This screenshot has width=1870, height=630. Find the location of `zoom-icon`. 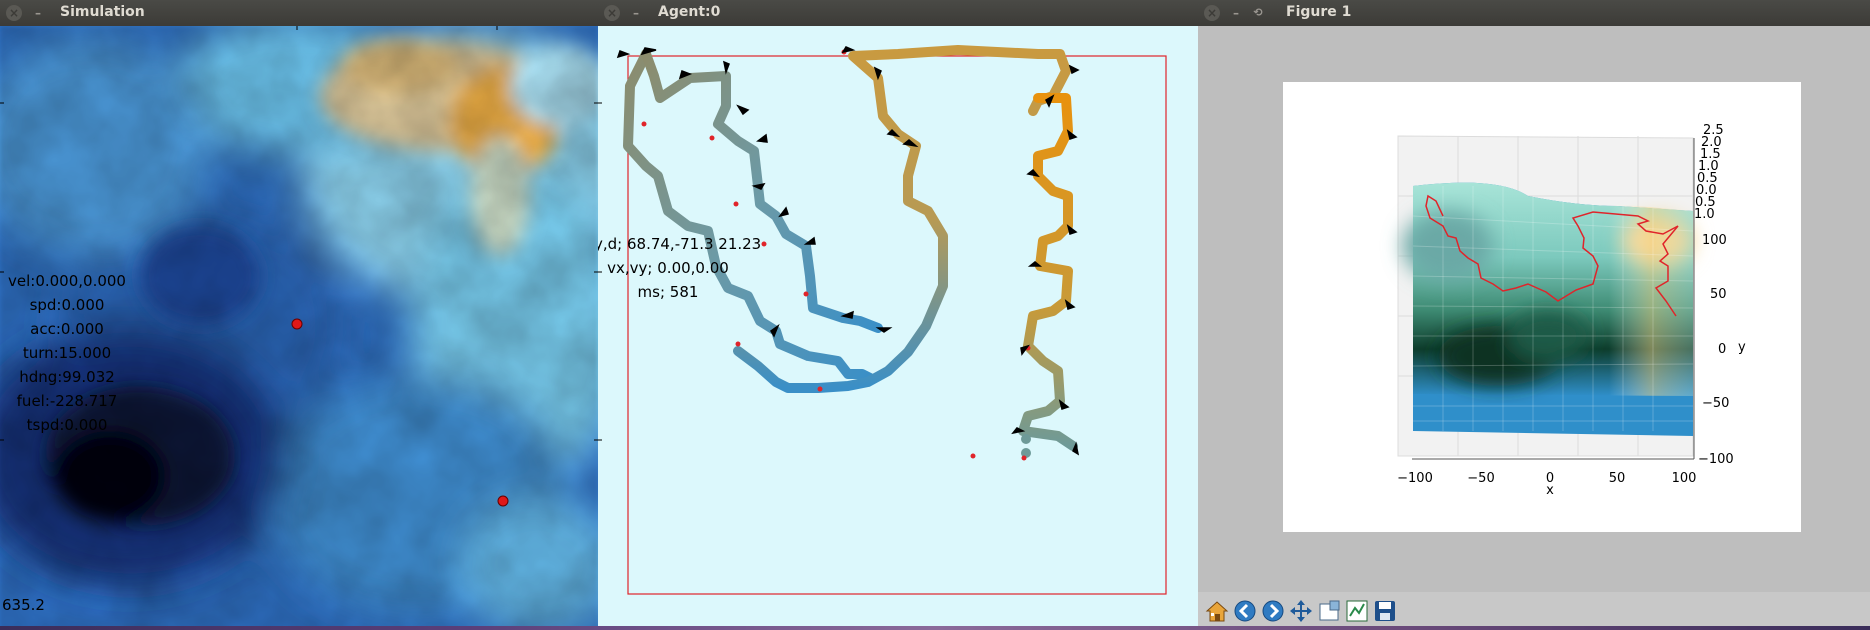

zoom-icon is located at coordinates (1329, 611).